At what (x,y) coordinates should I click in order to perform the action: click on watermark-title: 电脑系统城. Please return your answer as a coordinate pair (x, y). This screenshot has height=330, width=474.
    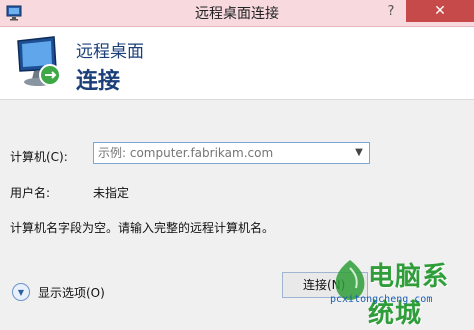
    Looking at the image, I should click on (409, 295).